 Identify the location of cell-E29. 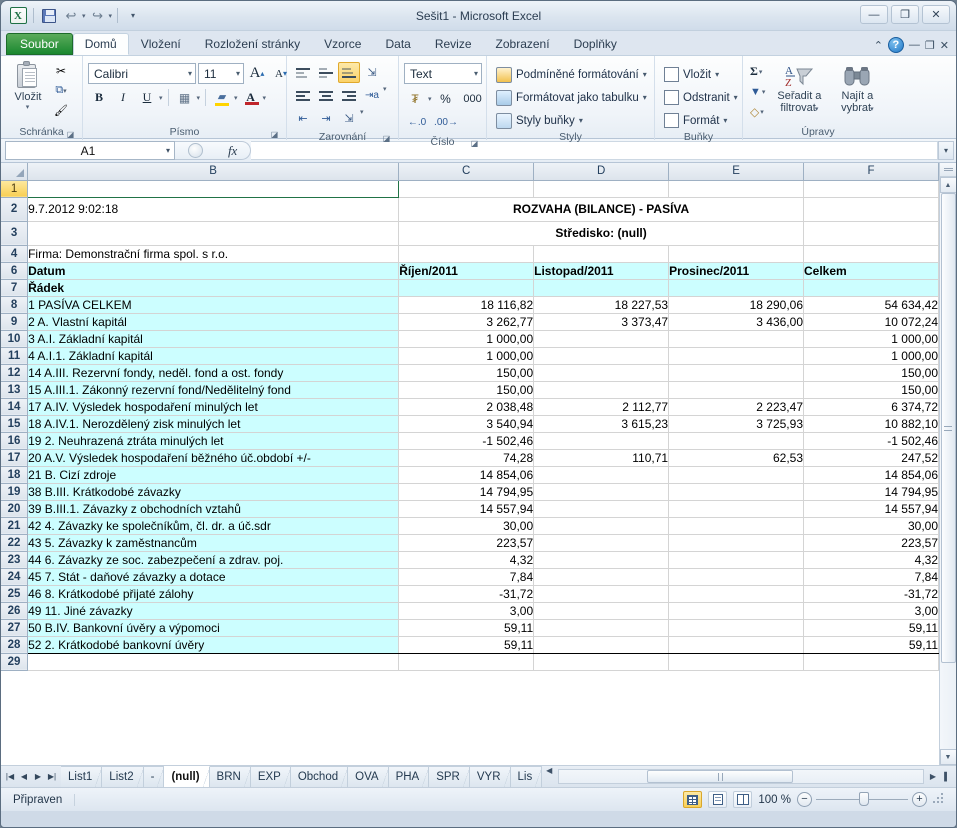
(736, 662).